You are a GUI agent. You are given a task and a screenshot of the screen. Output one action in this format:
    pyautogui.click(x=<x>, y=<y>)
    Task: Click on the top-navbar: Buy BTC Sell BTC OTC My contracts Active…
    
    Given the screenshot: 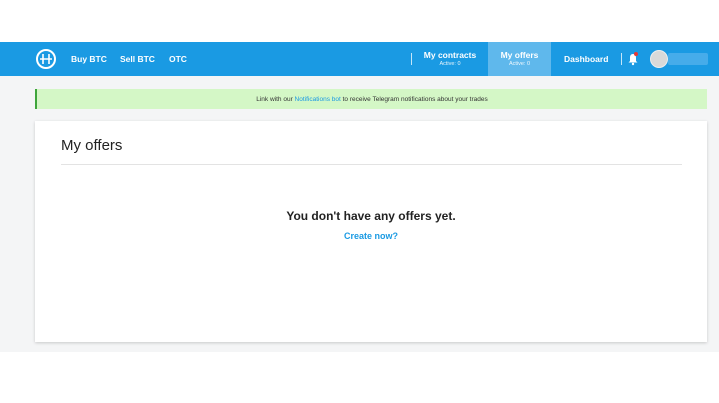 What is the action you would take?
    pyautogui.click(x=359, y=59)
    